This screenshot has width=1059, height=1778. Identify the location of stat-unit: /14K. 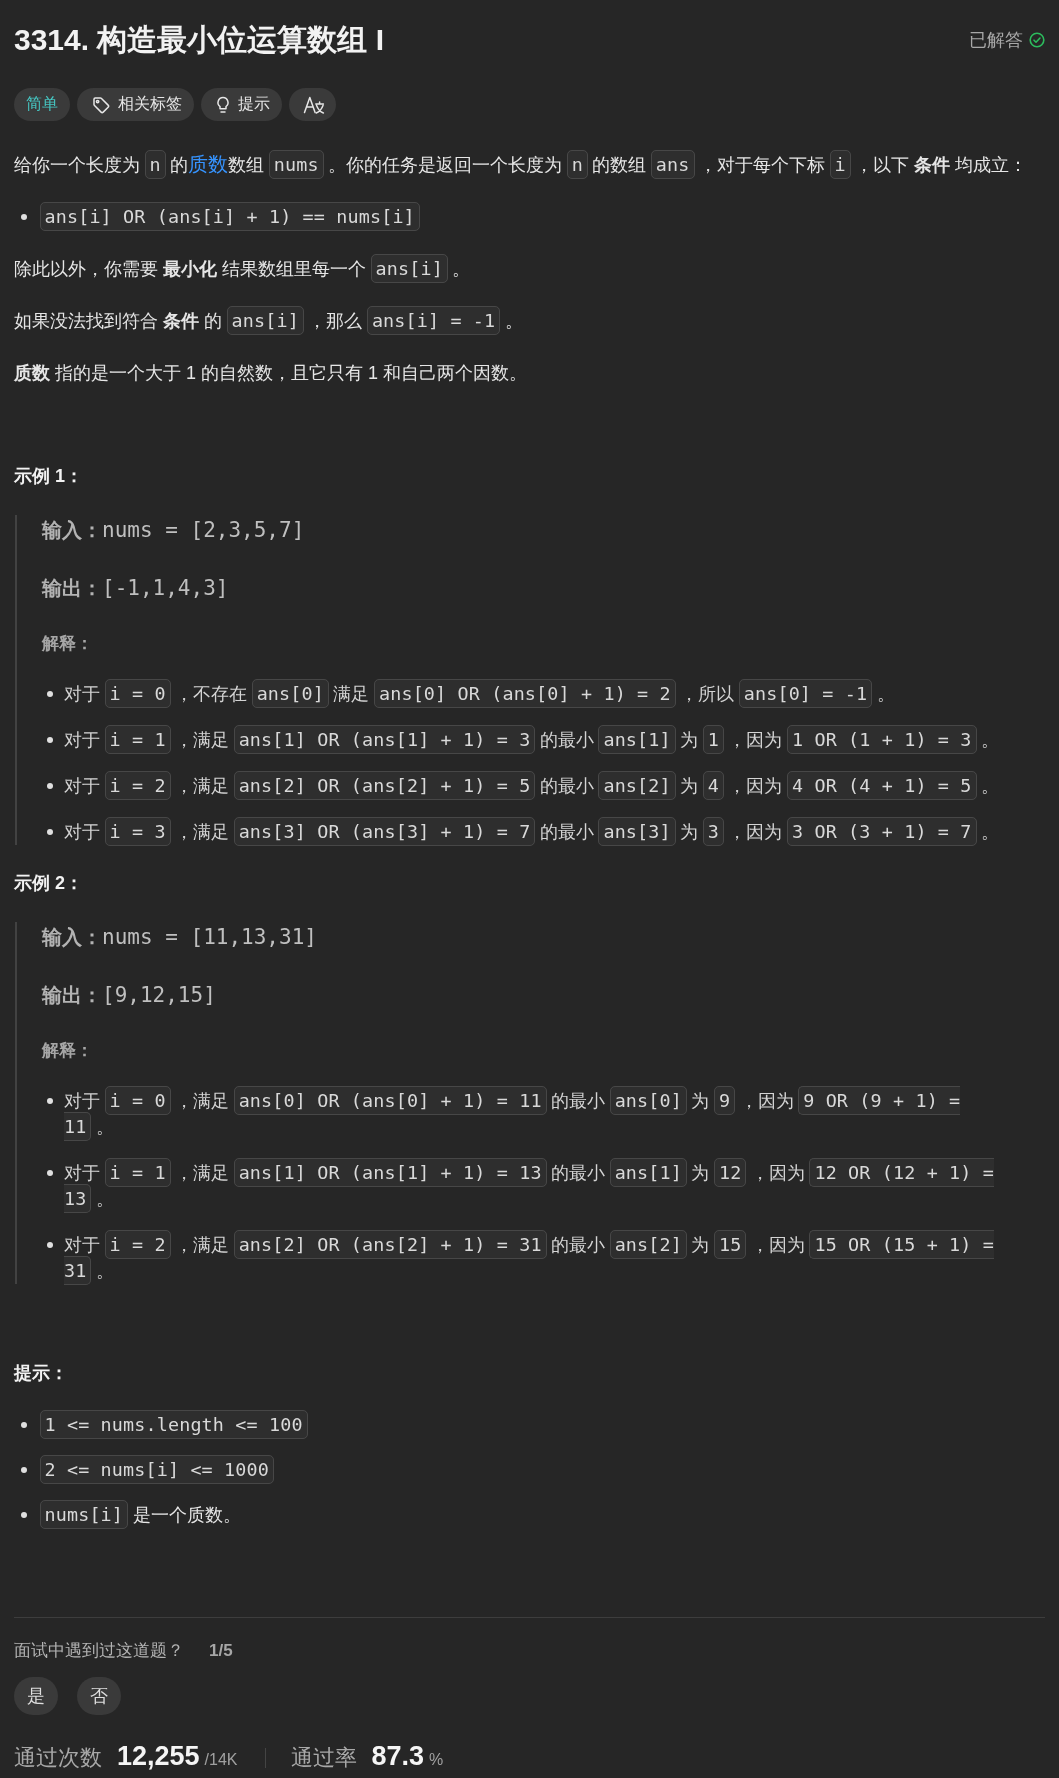
(221, 1760).